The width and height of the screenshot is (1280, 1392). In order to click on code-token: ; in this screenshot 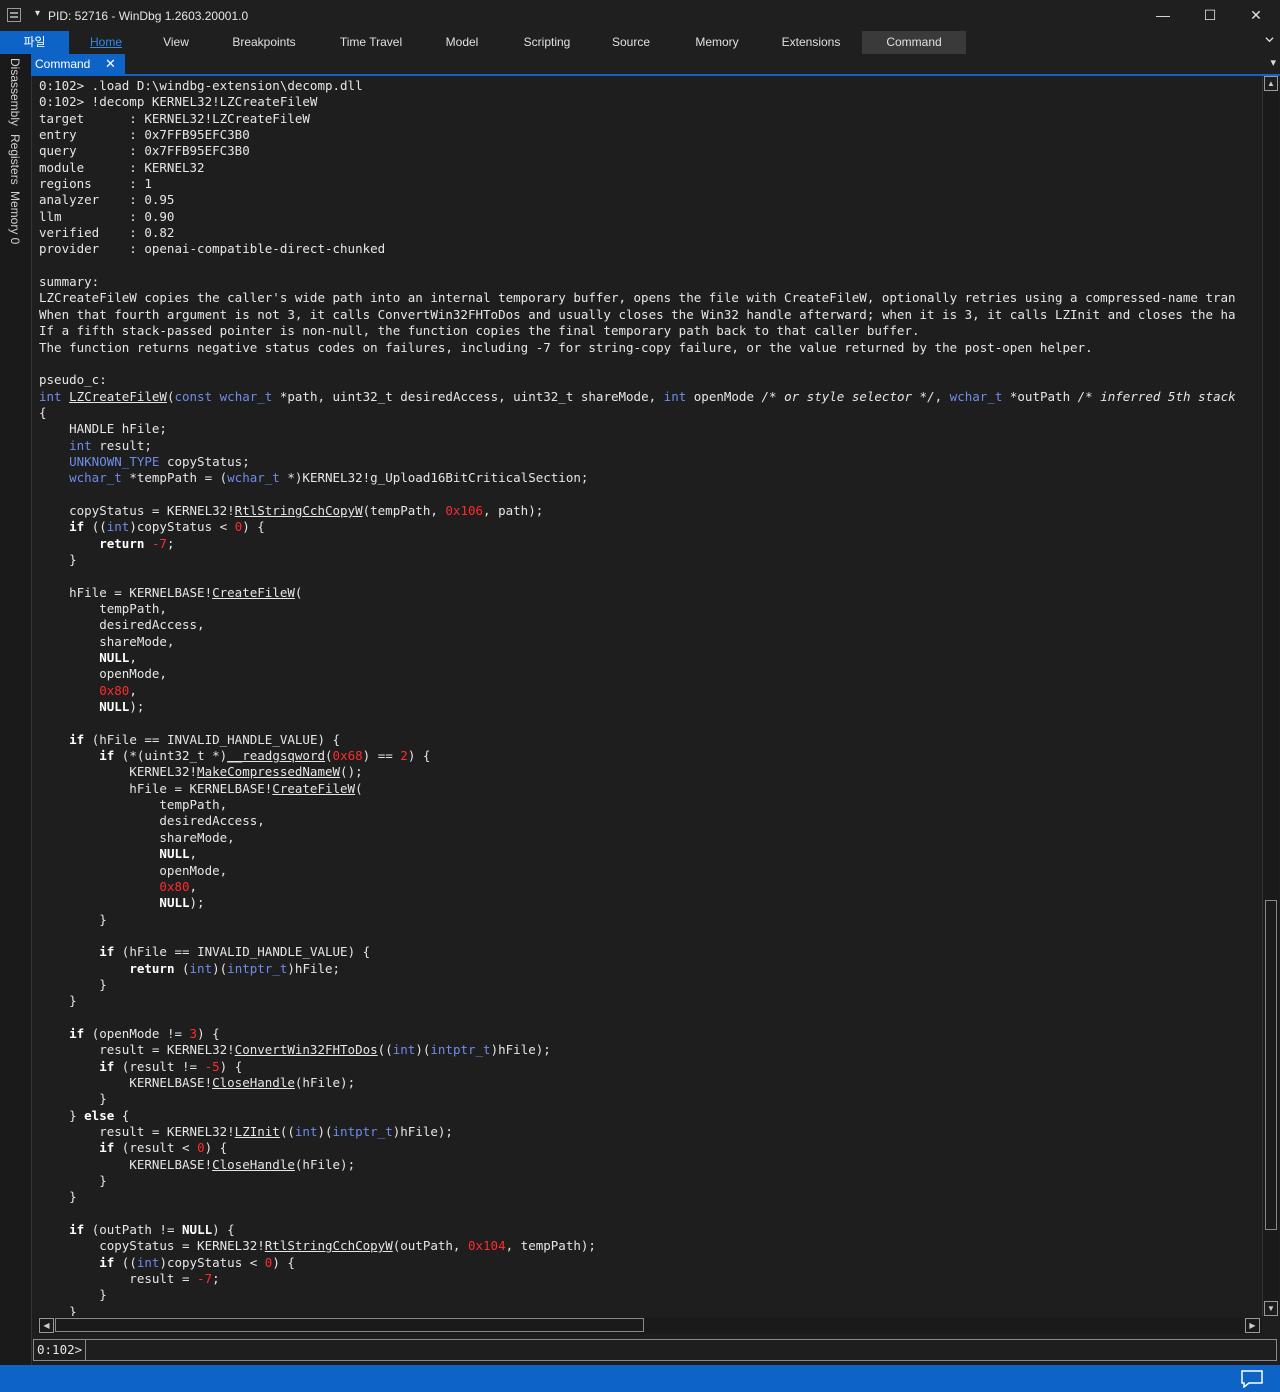, I will do `click(170, 543)`.